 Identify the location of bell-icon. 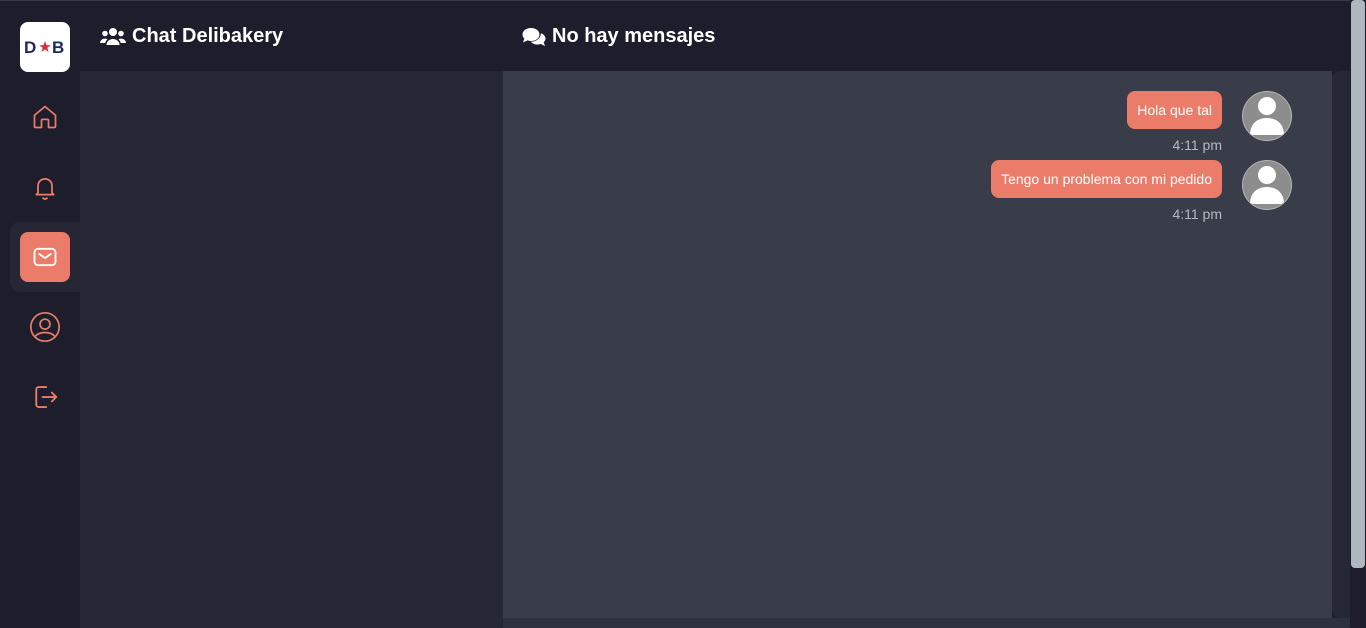
(45, 188).